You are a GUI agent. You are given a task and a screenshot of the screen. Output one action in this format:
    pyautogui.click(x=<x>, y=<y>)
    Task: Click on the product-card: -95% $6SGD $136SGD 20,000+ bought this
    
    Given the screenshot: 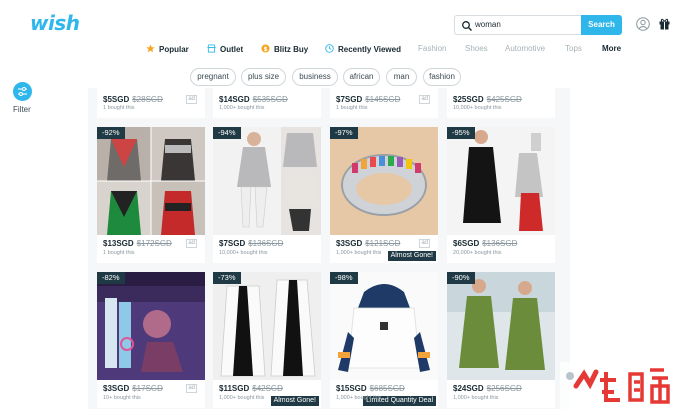 What is the action you would take?
    pyautogui.click(x=501, y=195)
    